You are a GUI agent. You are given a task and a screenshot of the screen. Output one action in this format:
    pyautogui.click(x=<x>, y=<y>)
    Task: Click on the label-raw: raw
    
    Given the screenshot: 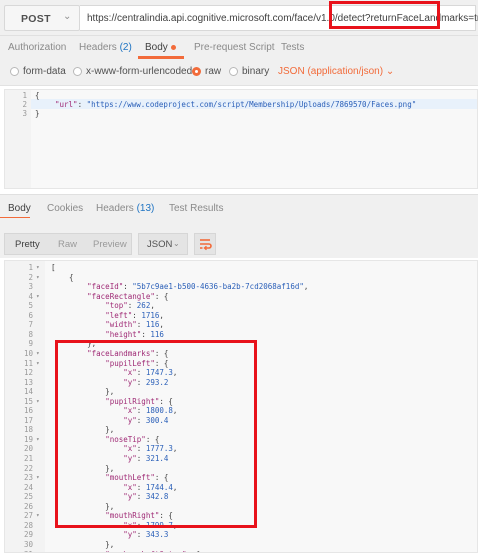 What is the action you would take?
    pyautogui.click(x=213, y=71)
    